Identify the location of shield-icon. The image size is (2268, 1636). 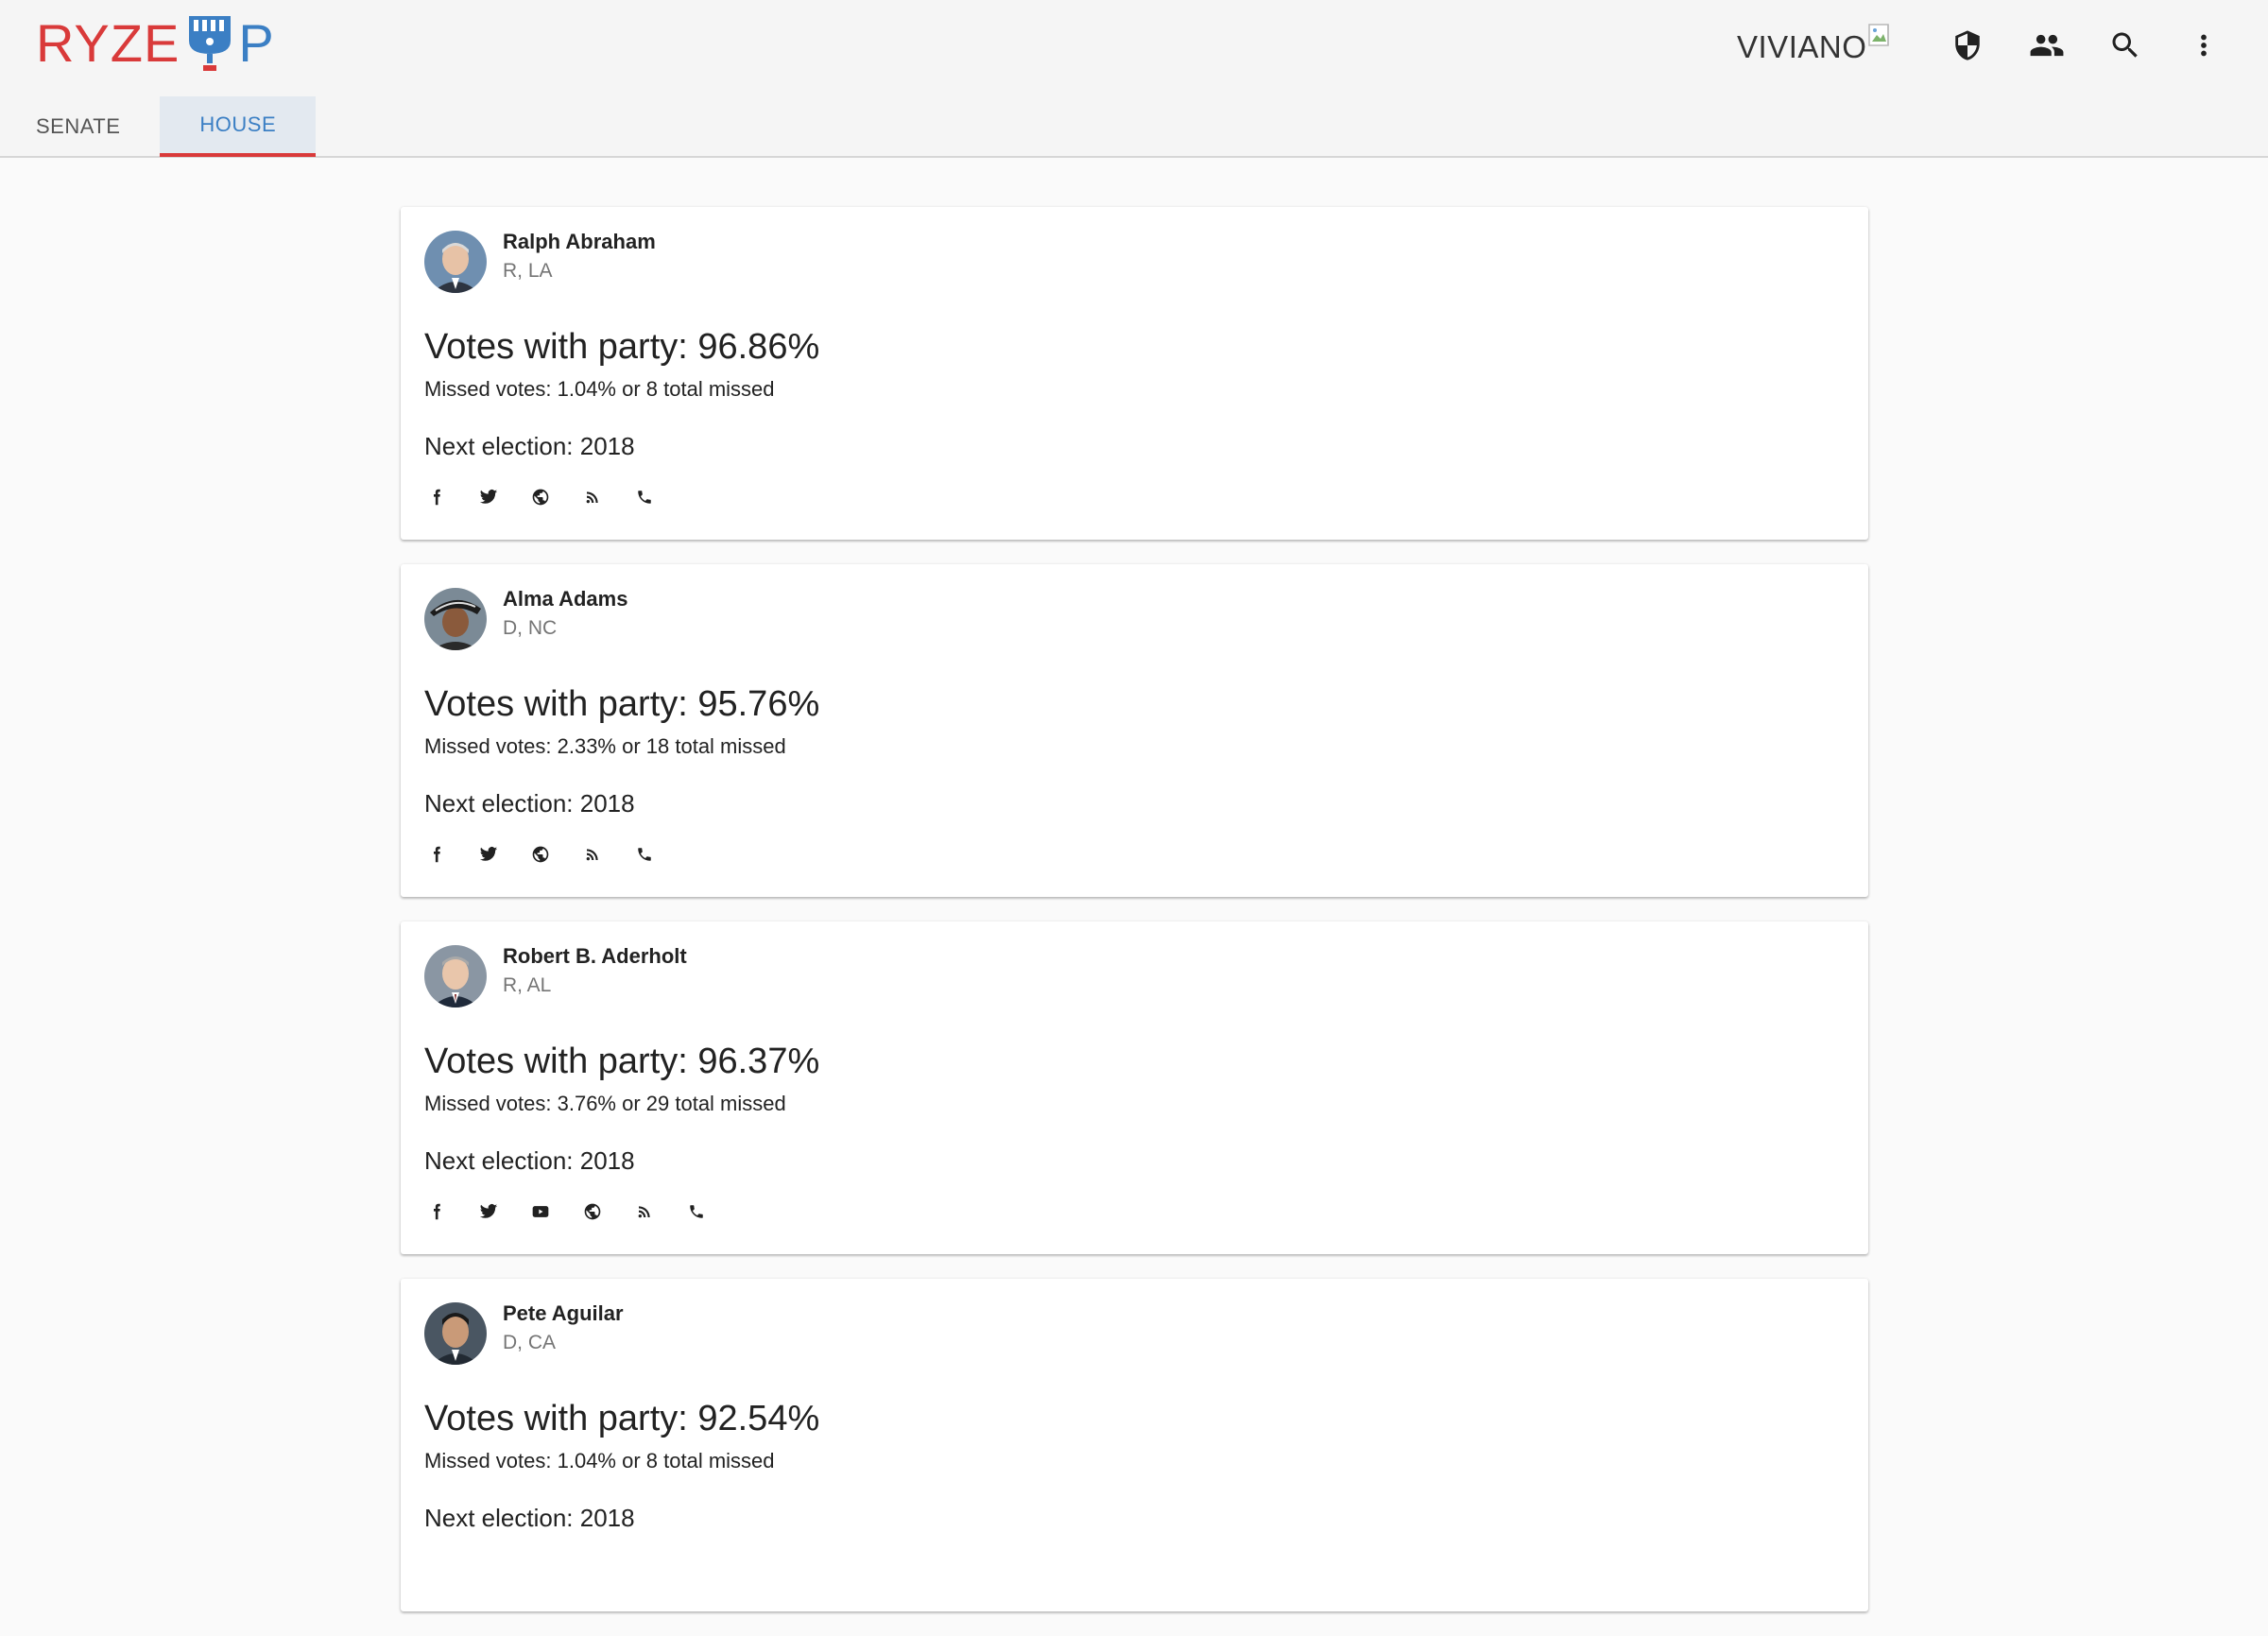
(1967, 45).